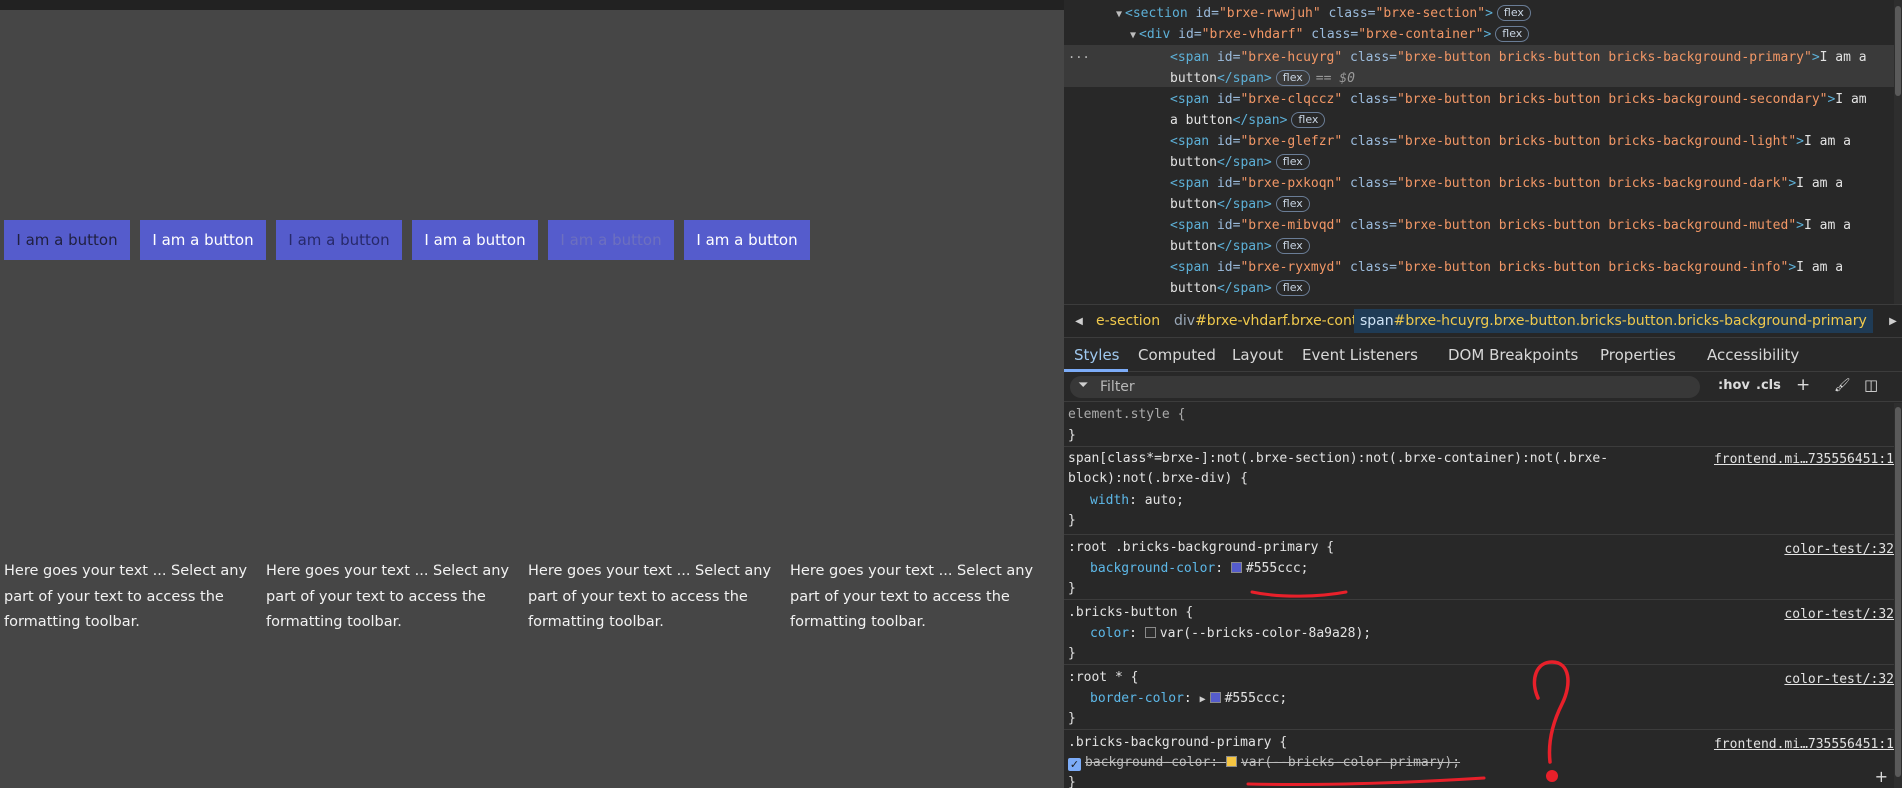  Describe the element at coordinates (1253, 34) in the screenshot. I see `attr-value: "brxe-vhdarf"` at that location.